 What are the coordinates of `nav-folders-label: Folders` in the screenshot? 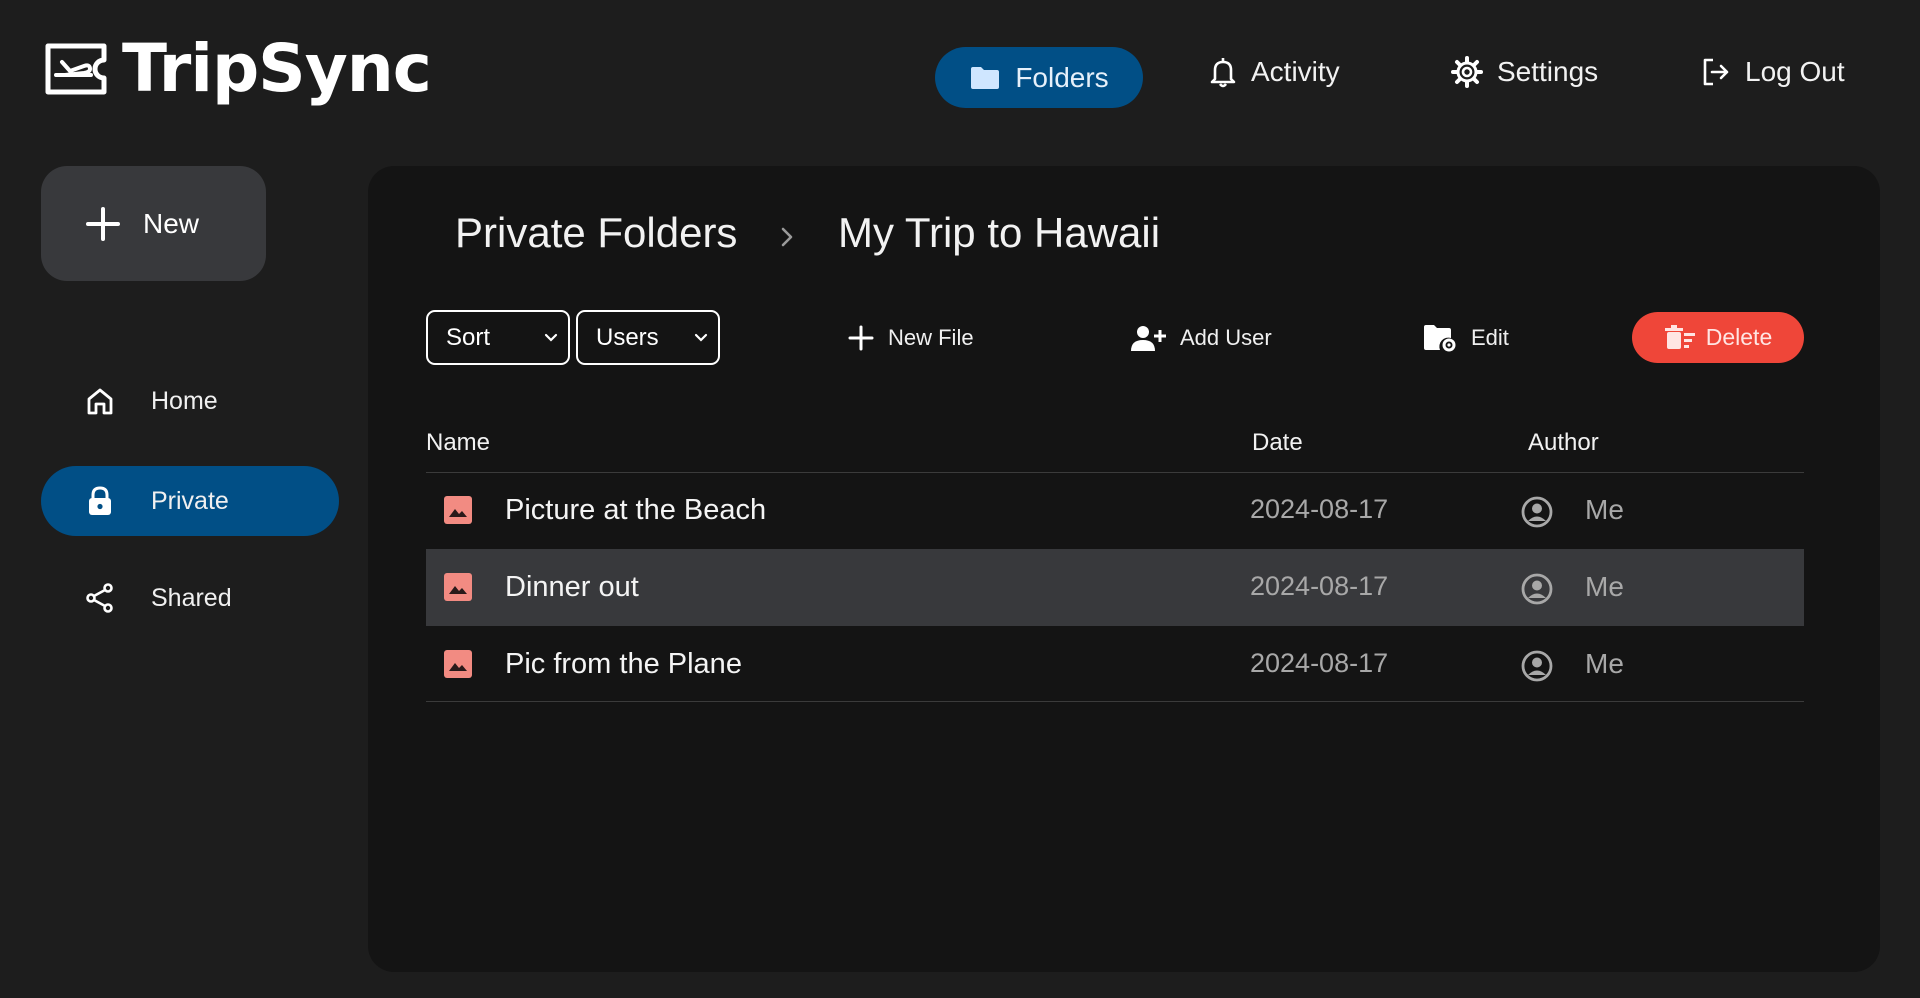 It's located at (1062, 77).